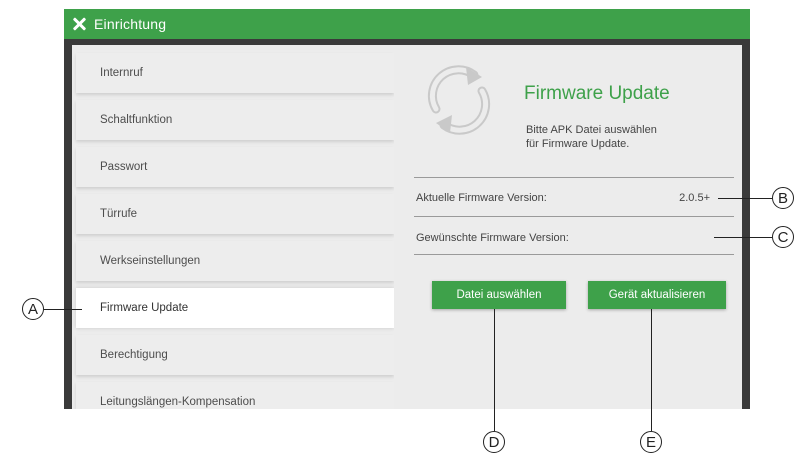  Describe the element at coordinates (743, 237) in the screenshot. I see `callout-c-line` at that location.